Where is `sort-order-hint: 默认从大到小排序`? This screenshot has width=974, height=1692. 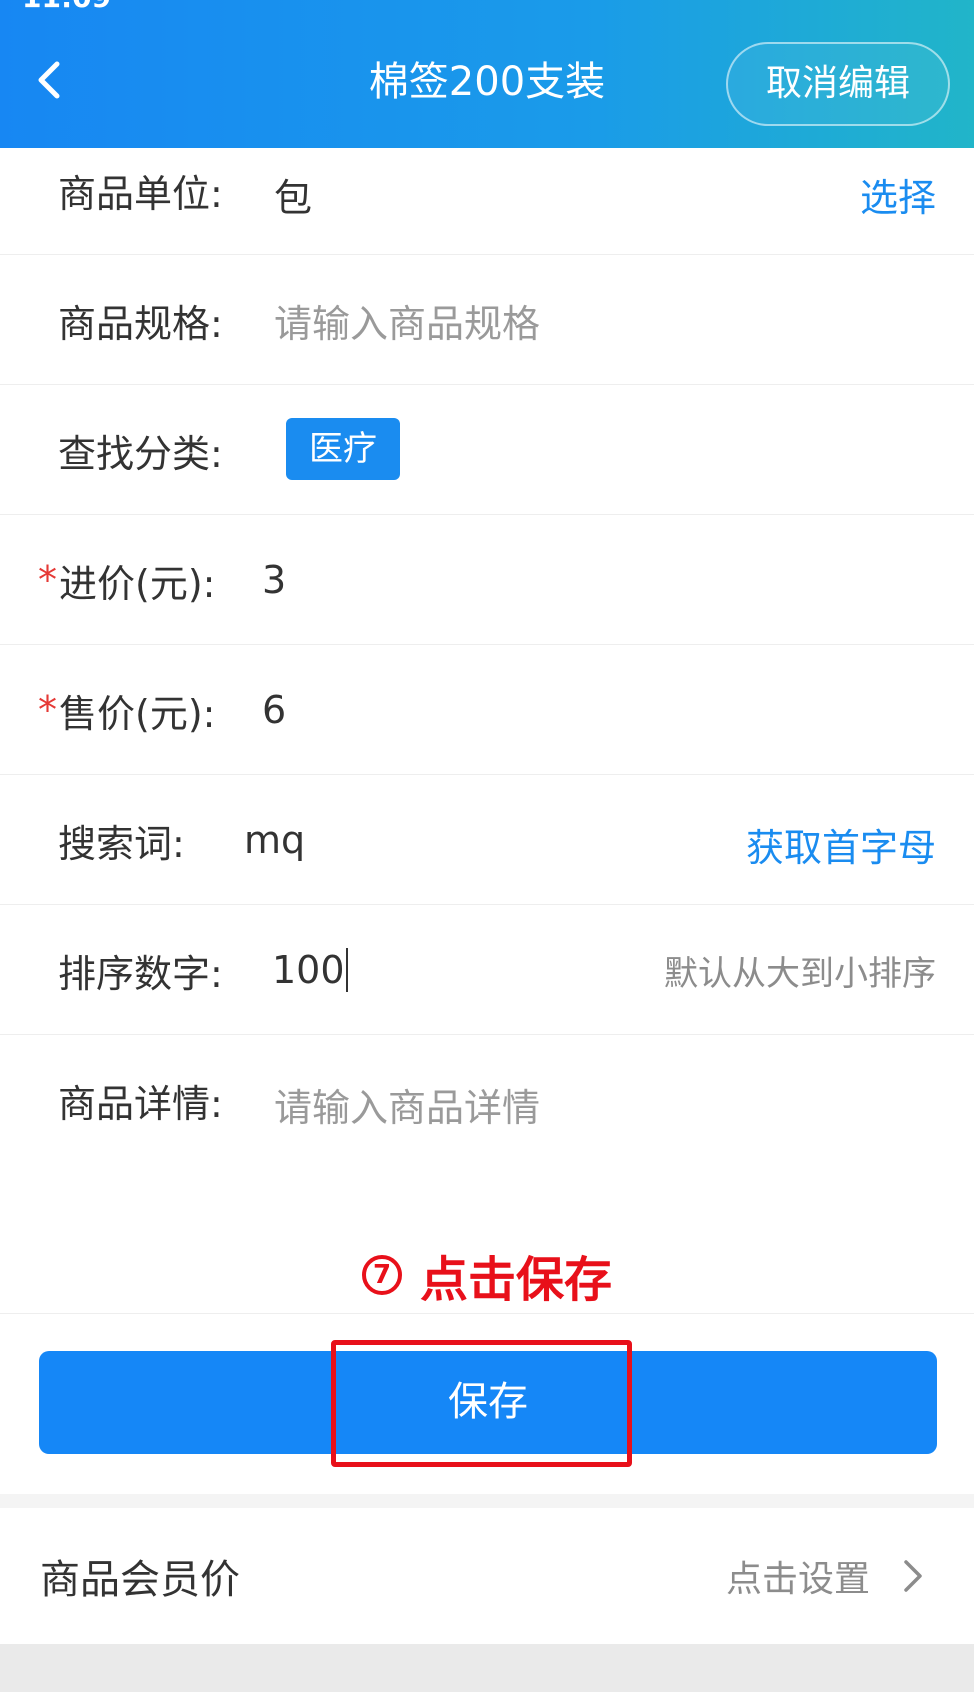
sort-order-hint: 默认从大到小排序 is located at coordinates (800, 973).